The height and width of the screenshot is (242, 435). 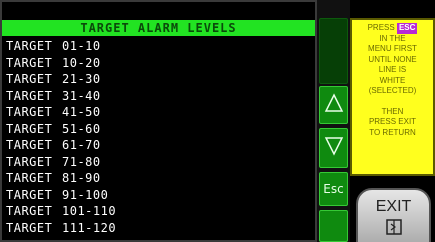 What do you see at coordinates (81, 62) in the screenshot?
I see `list-item-range: 10-20` at bounding box center [81, 62].